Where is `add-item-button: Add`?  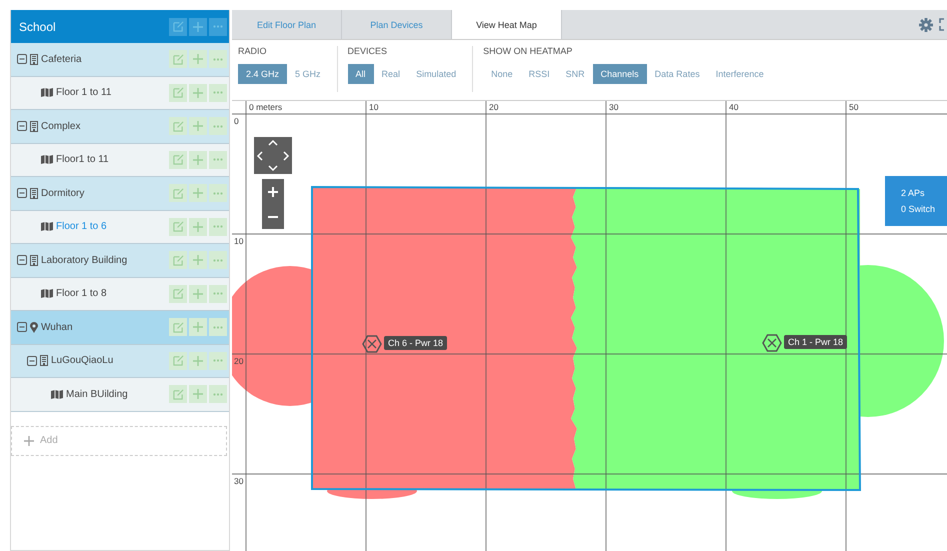 add-item-button: Add is located at coordinates (119, 441).